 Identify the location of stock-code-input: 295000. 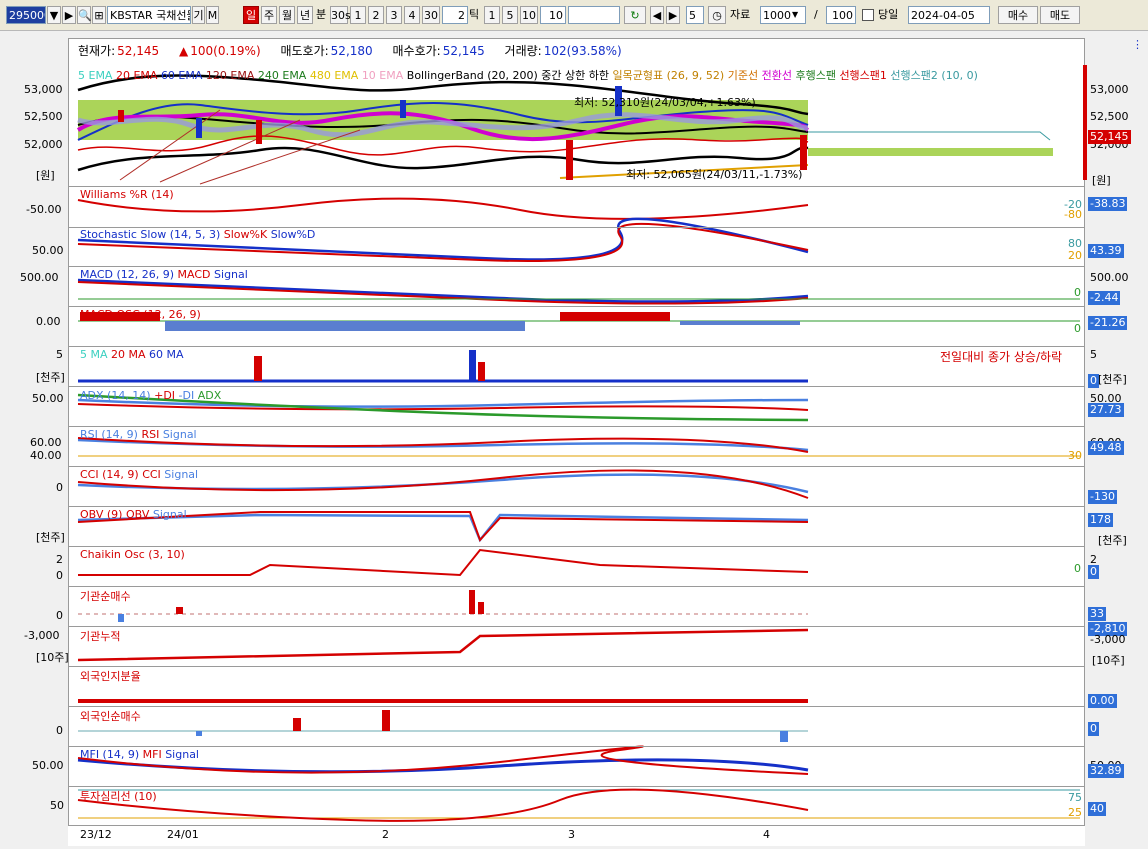
(26, 15).